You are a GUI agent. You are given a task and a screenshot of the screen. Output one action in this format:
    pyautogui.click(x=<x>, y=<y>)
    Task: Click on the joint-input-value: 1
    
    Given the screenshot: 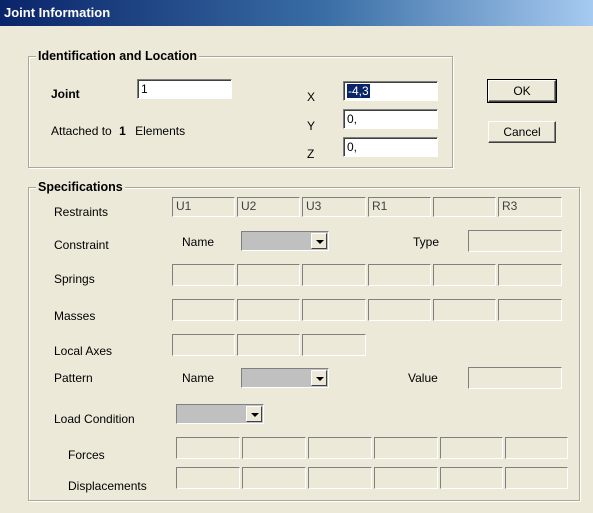 What is the action you would take?
    pyautogui.click(x=144, y=89)
    